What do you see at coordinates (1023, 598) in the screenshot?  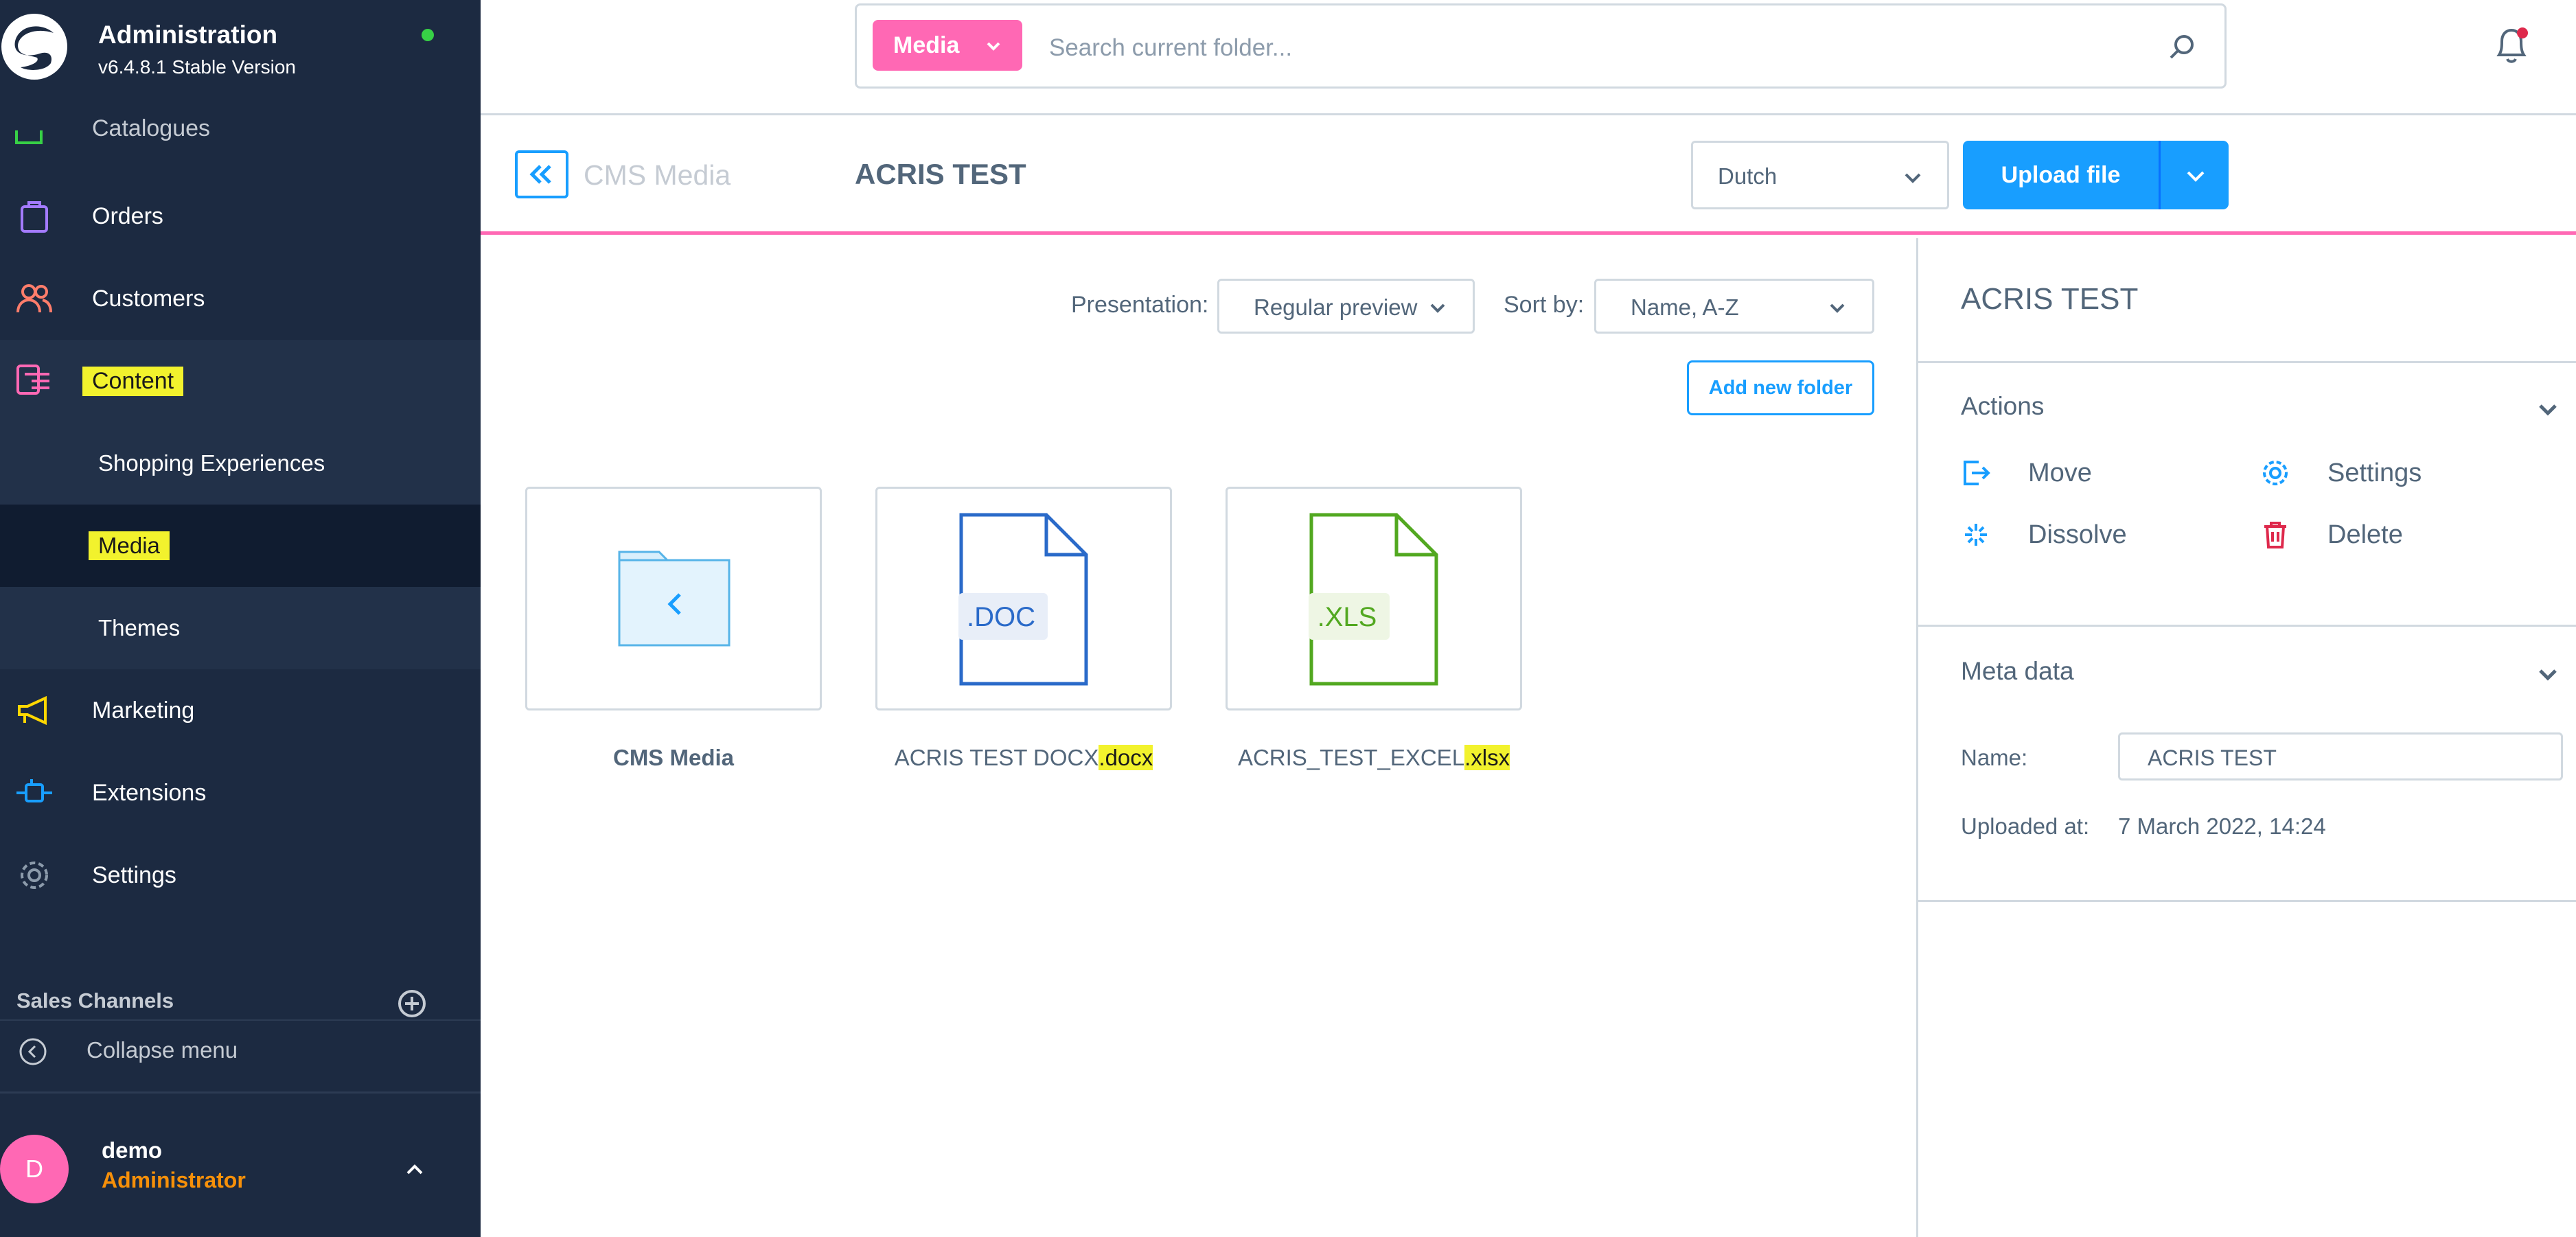 I see `media-tile-docx: .DOC` at bounding box center [1023, 598].